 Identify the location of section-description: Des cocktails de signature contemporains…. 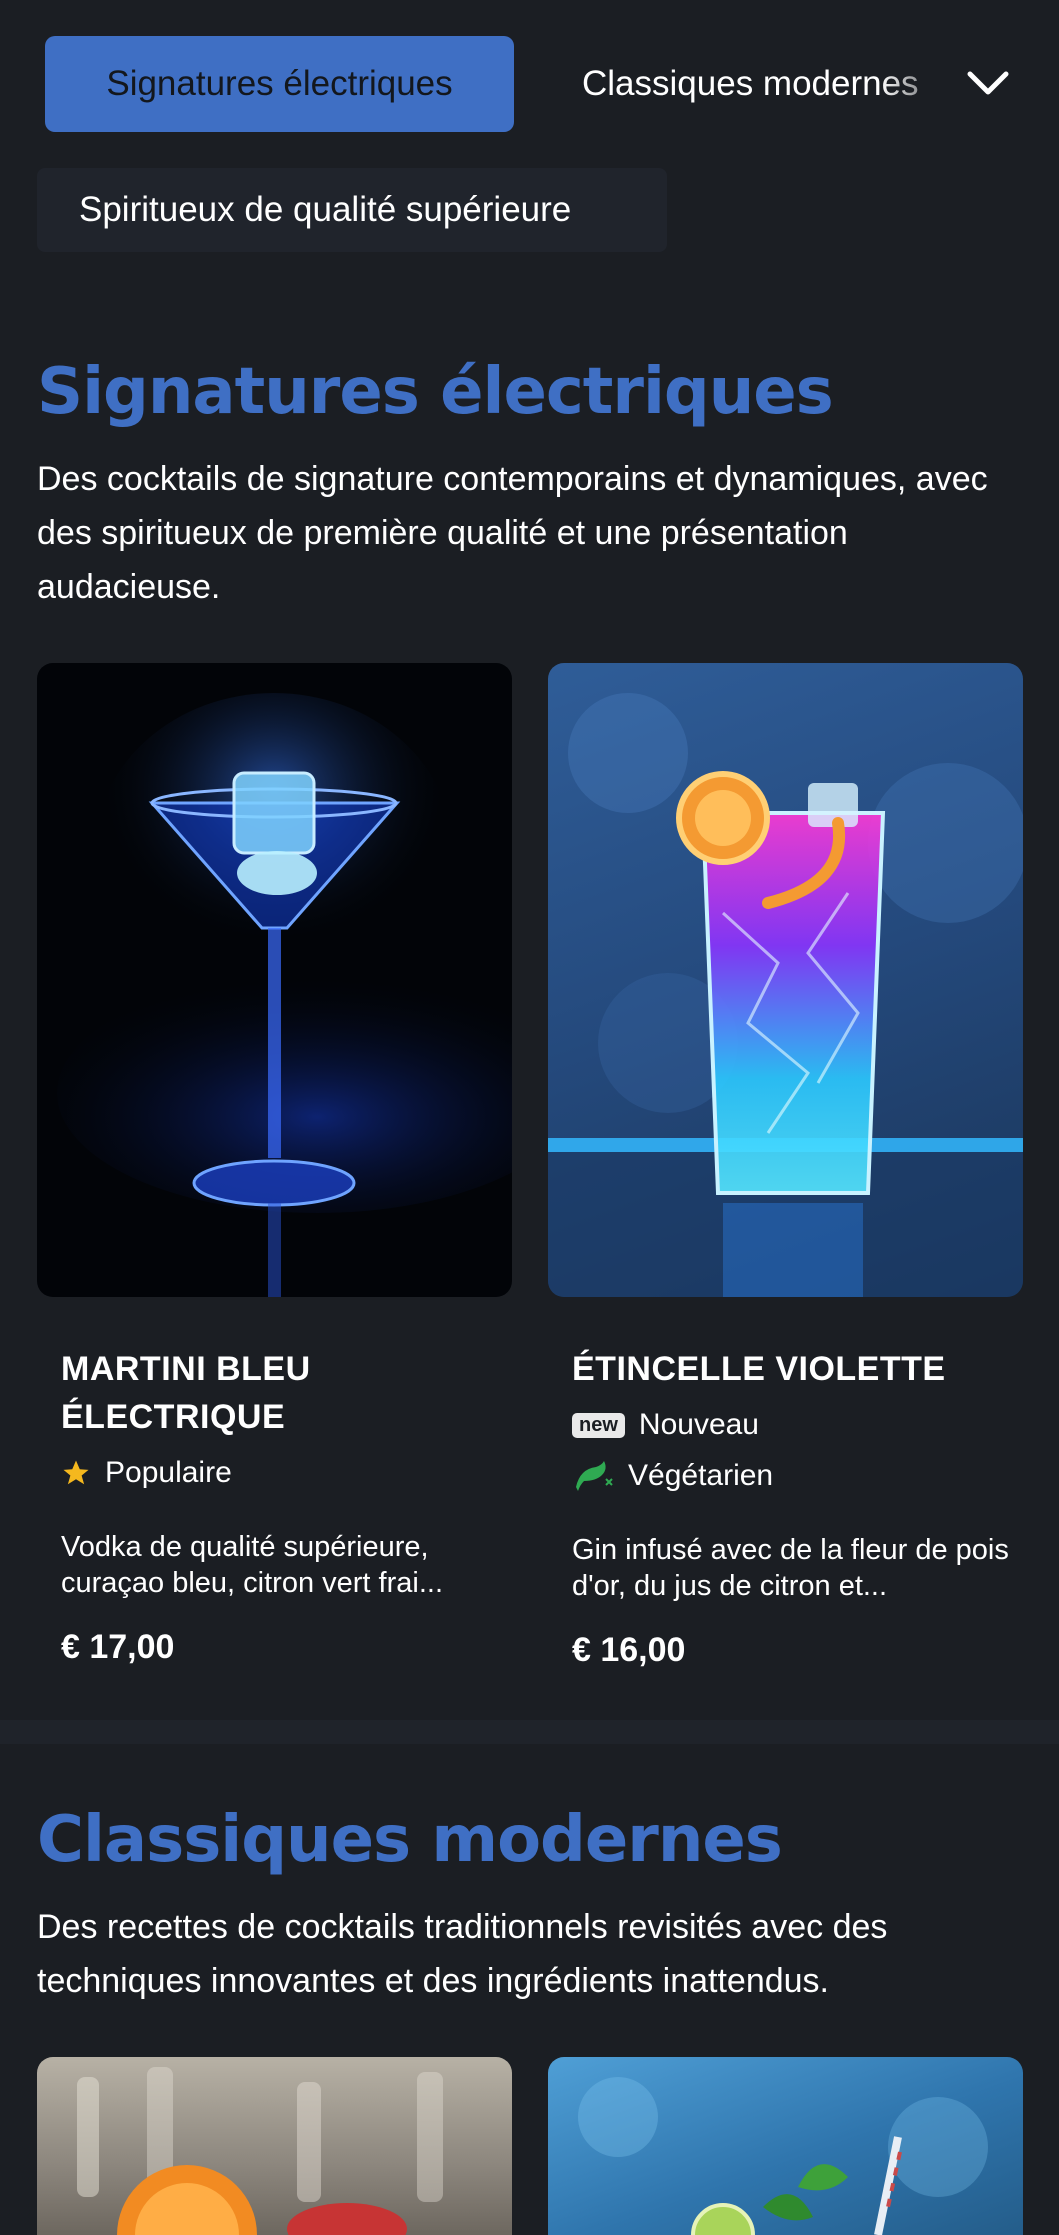
(512, 533).